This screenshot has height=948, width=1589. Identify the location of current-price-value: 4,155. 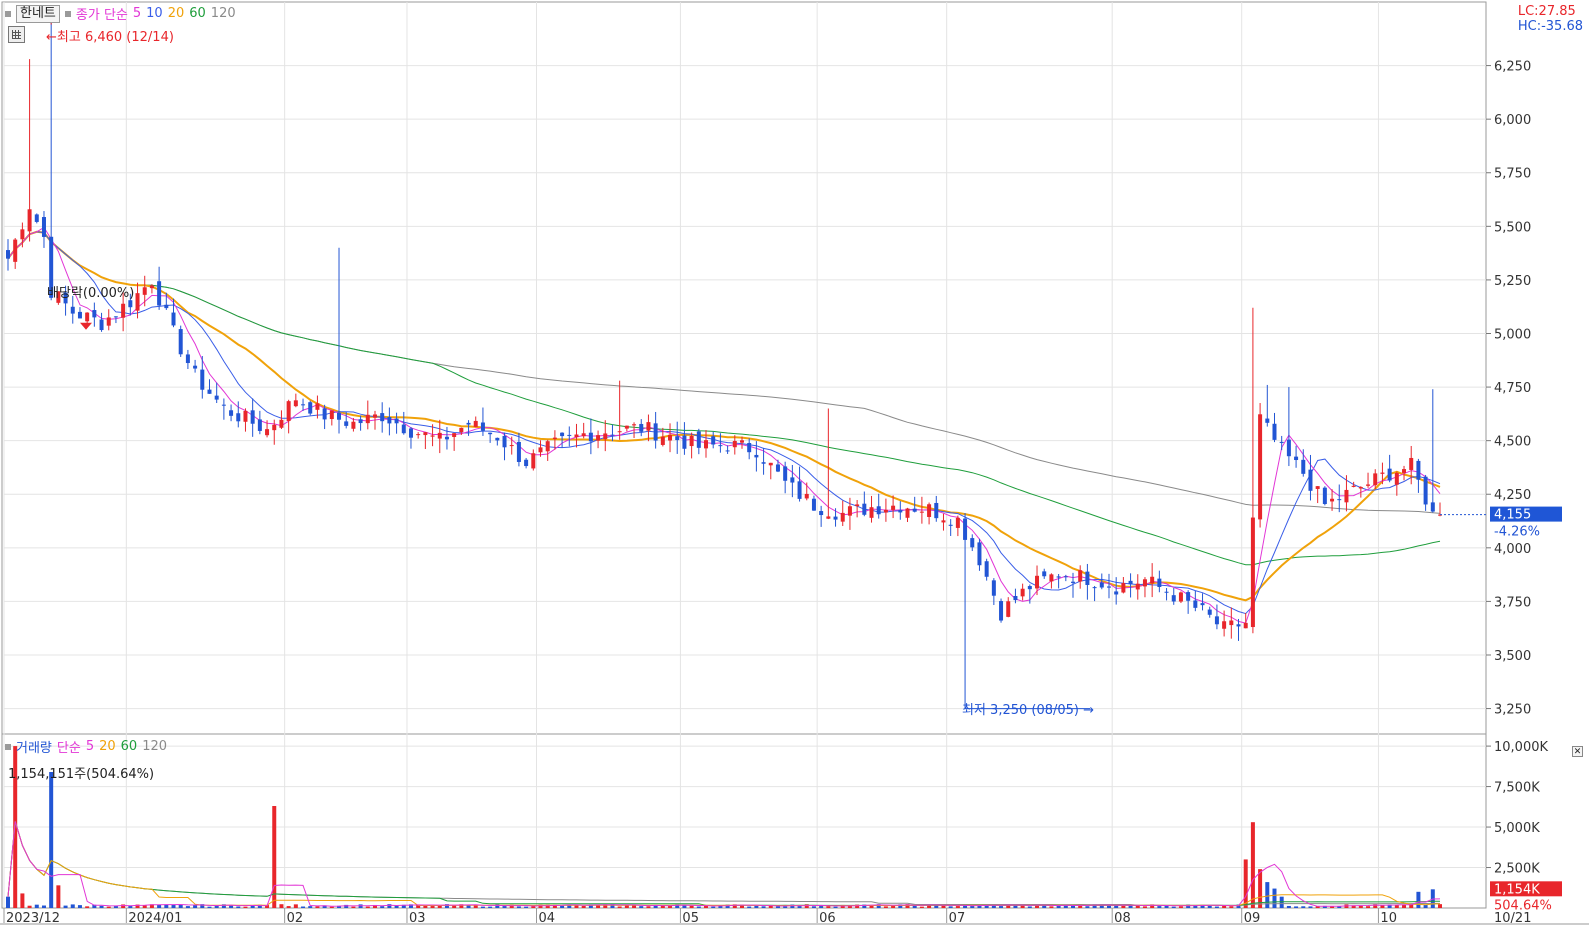
(1512, 515).